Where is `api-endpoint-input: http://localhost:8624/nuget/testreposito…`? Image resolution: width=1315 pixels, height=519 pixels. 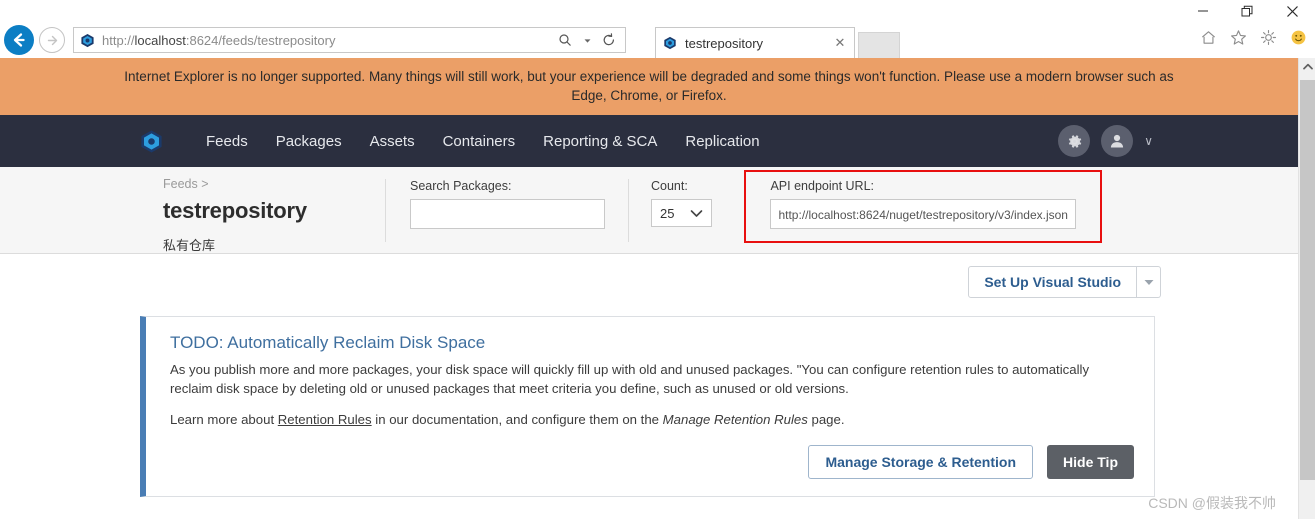 api-endpoint-input: http://localhost:8624/nuget/testreposito… is located at coordinates (923, 214).